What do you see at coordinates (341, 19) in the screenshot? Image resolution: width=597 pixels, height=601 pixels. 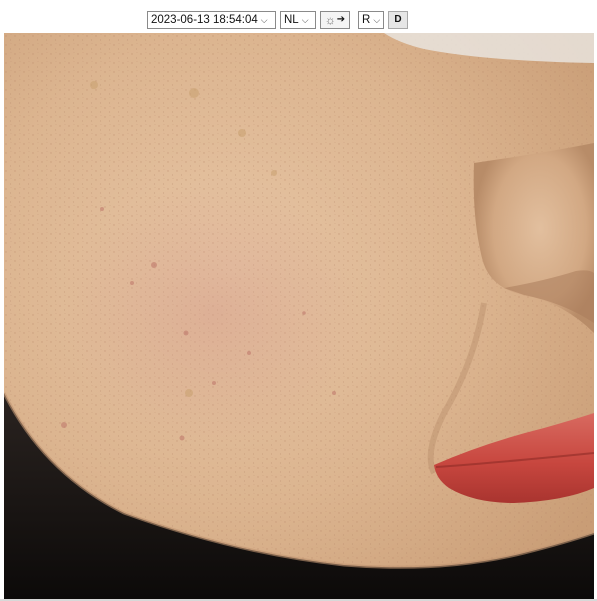 I see `arrow-right-icon: ➔` at bounding box center [341, 19].